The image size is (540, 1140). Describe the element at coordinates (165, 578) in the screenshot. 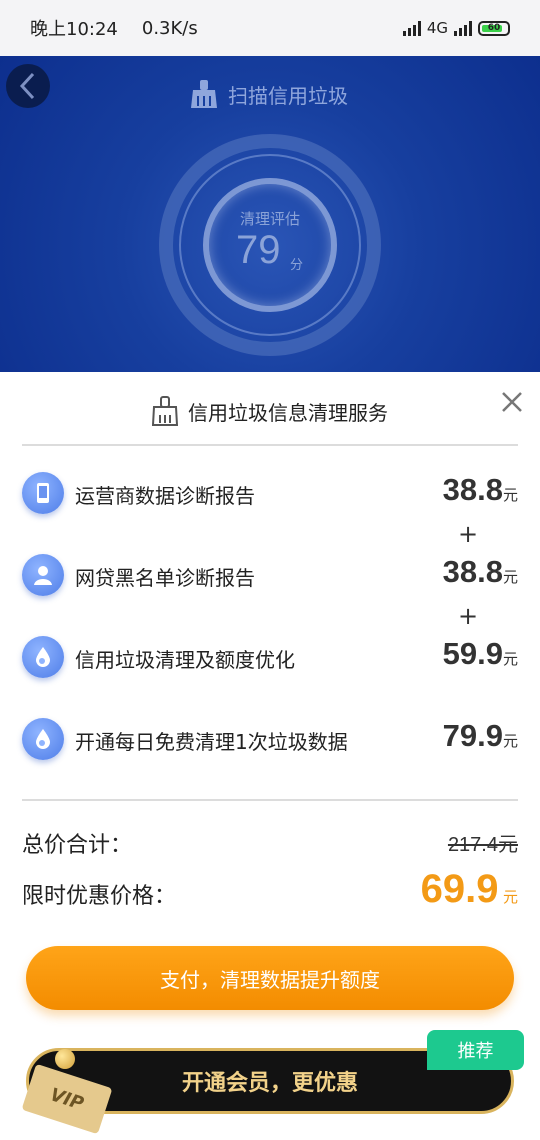

I see `item-name: 网贷黑名单诊断报告` at that location.